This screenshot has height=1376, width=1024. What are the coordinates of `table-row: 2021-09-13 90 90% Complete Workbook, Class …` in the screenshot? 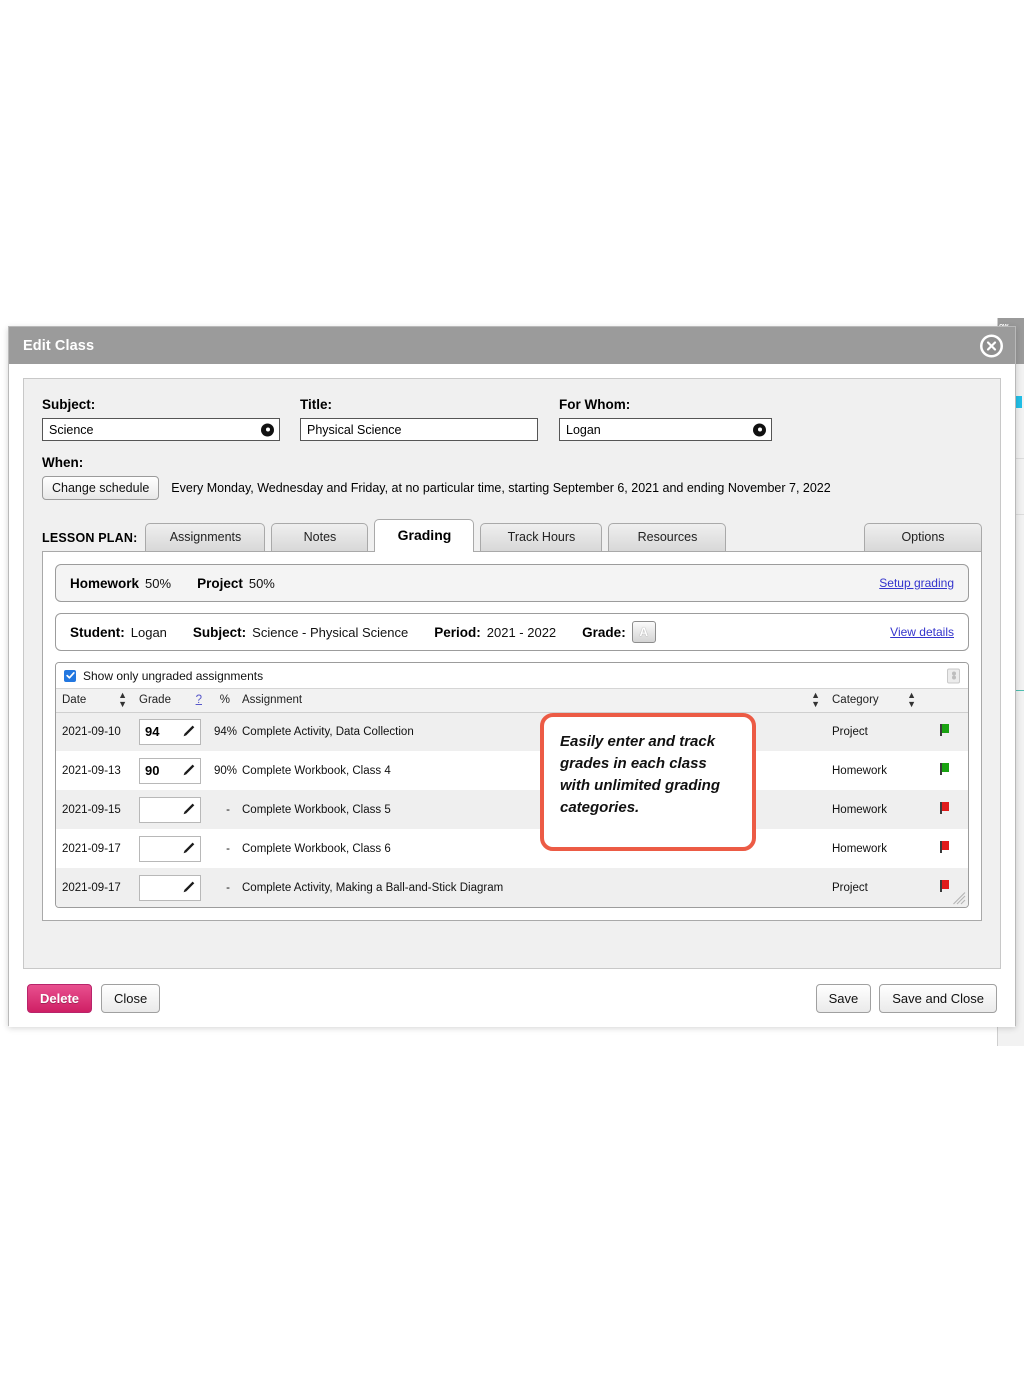 It's located at (512, 770).